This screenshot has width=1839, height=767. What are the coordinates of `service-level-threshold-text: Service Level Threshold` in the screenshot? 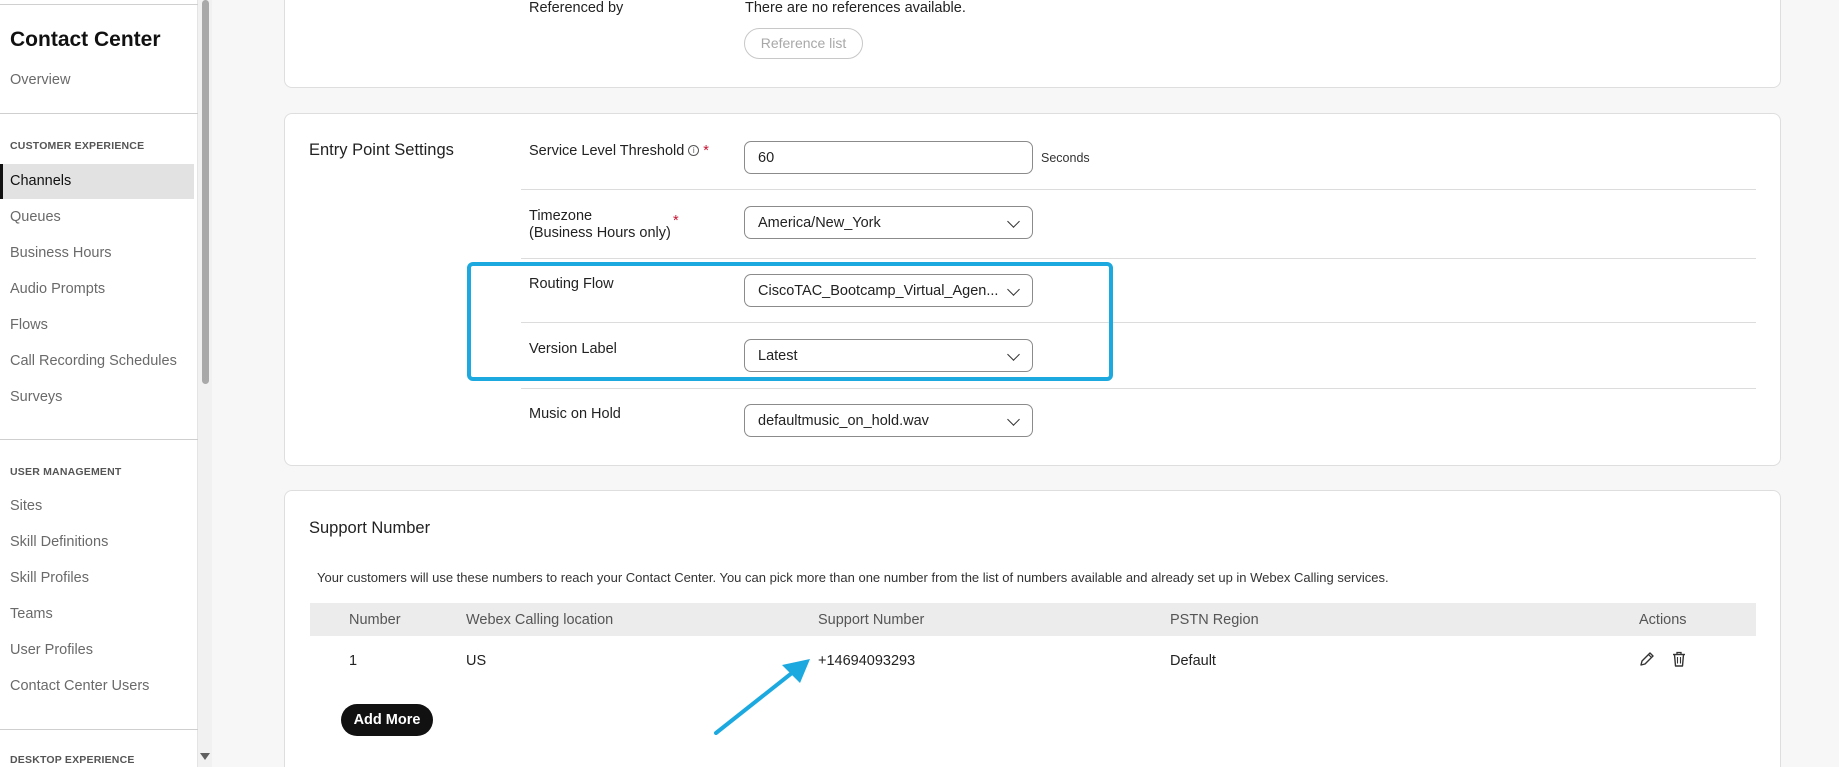 It's located at (607, 151).